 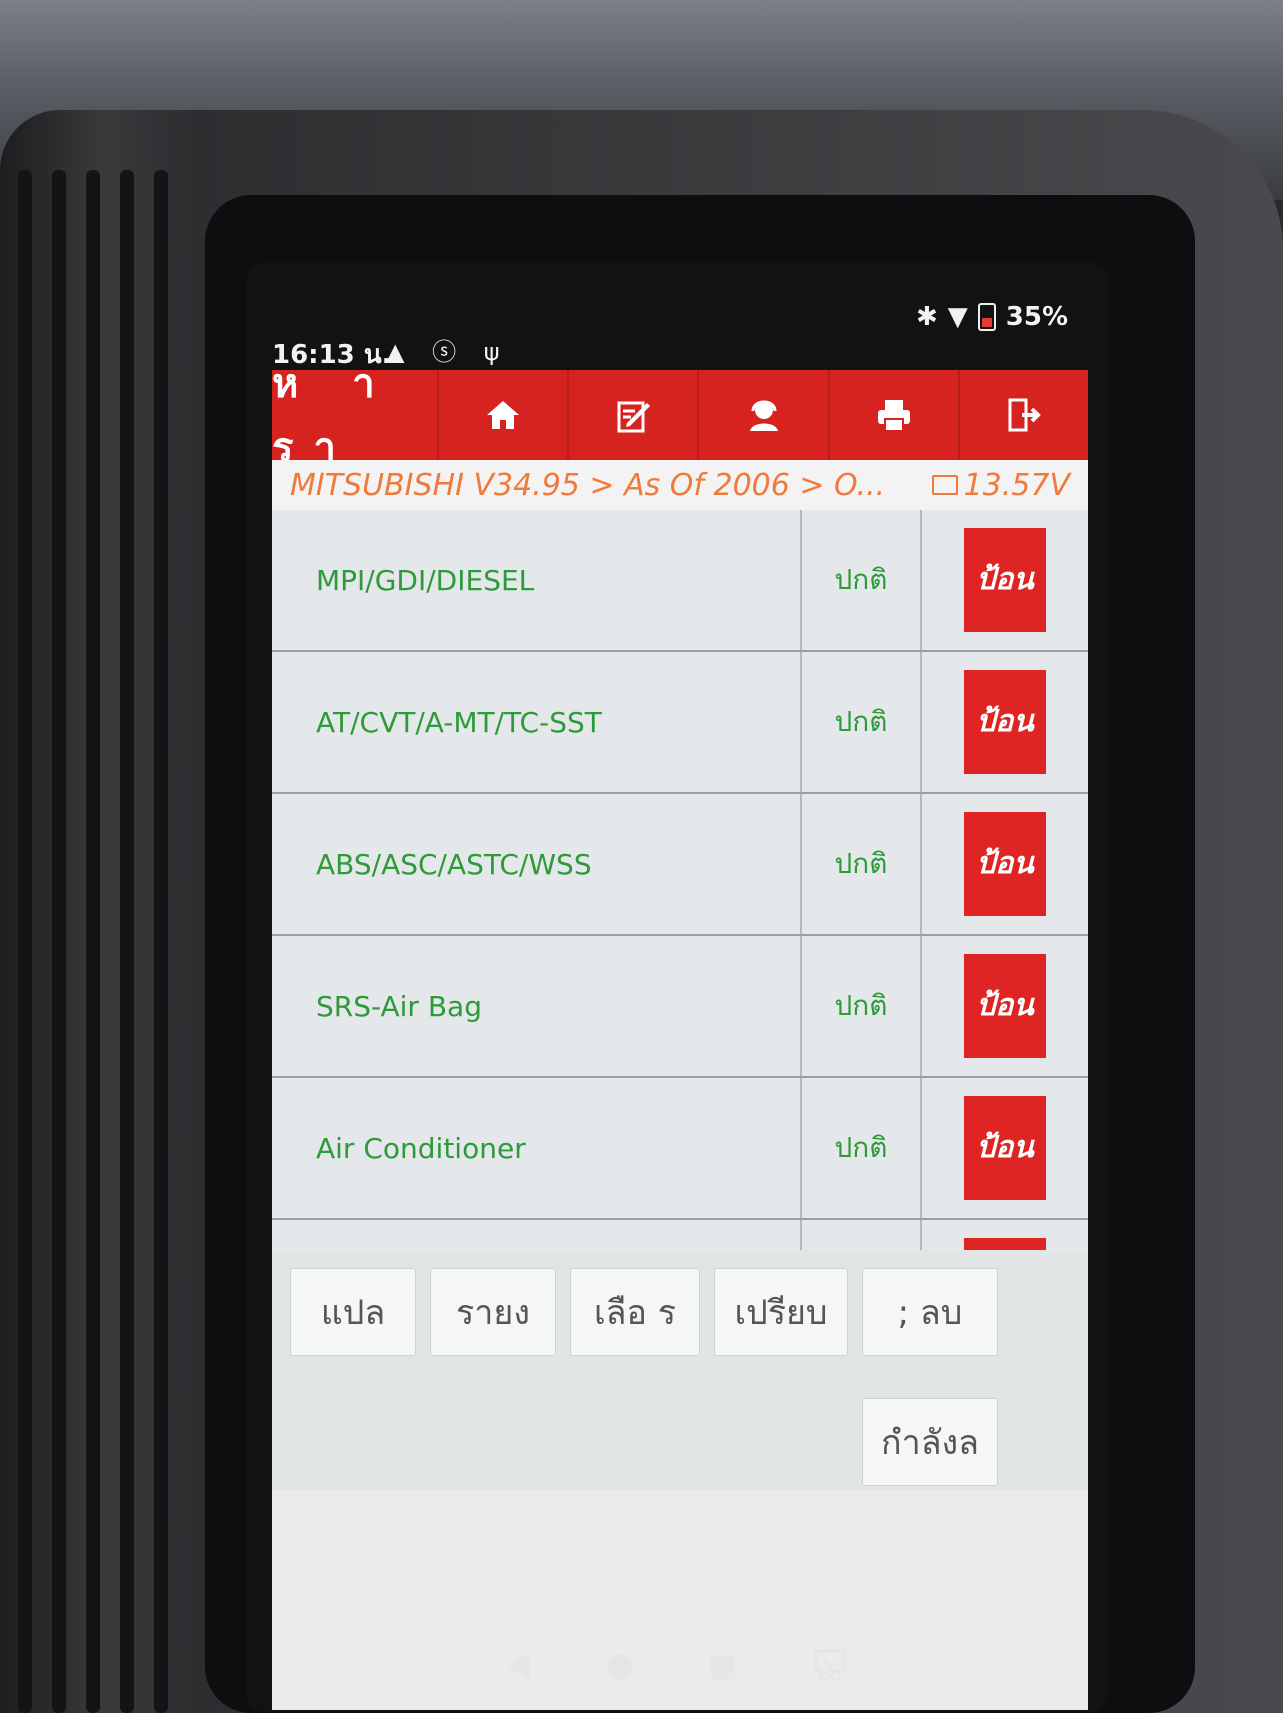 I want to click on car-battery-icon, so click(x=944, y=485).